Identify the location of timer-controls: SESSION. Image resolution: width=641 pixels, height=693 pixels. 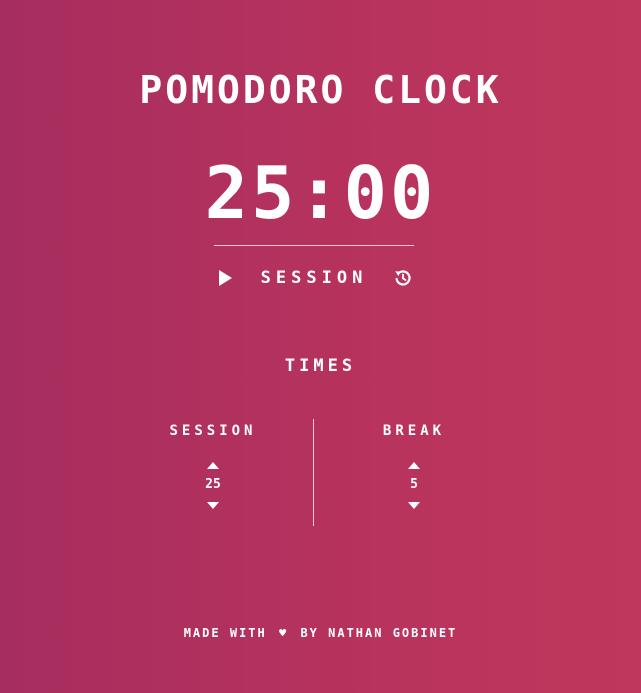
(314, 278).